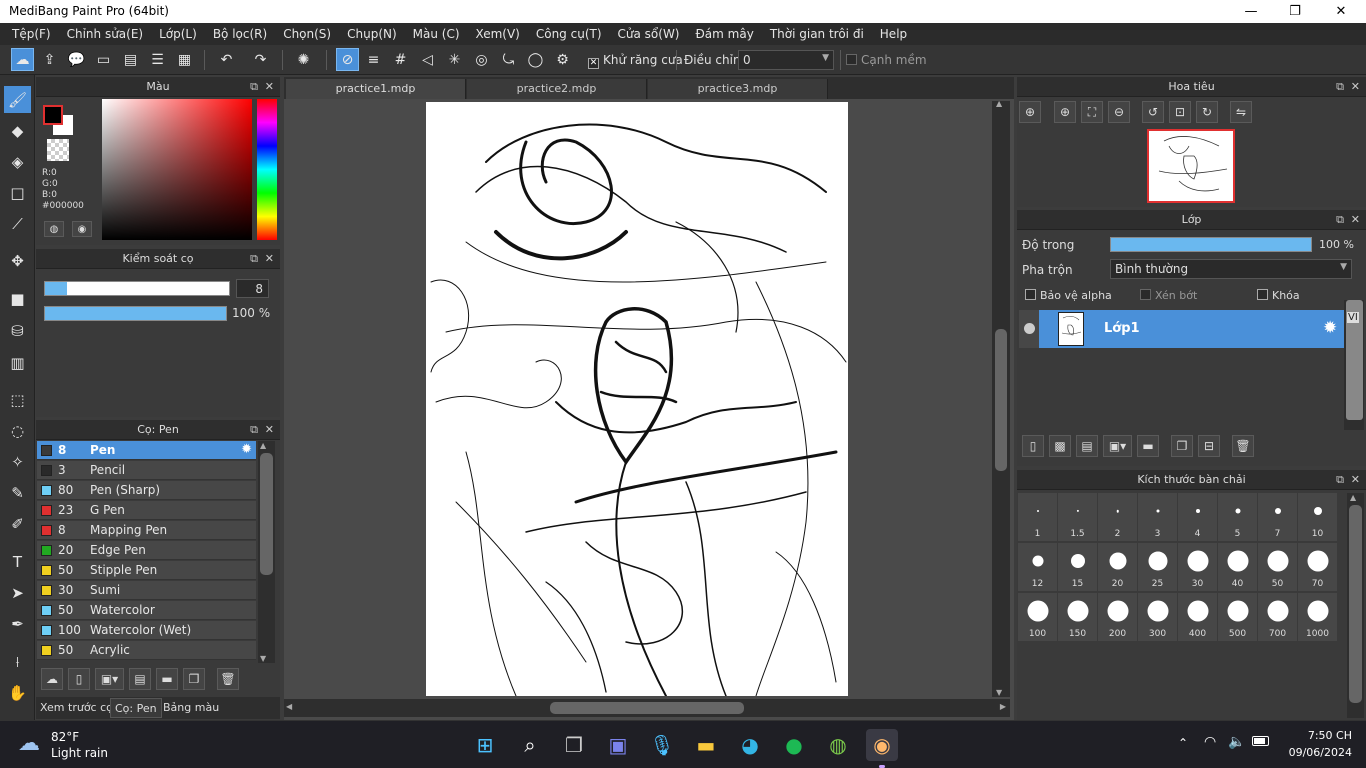 The width and height of the screenshot is (1366, 768). Describe the element at coordinates (662, 745) in the screenshot. I see `microphone-icon: 🎙` at that location.